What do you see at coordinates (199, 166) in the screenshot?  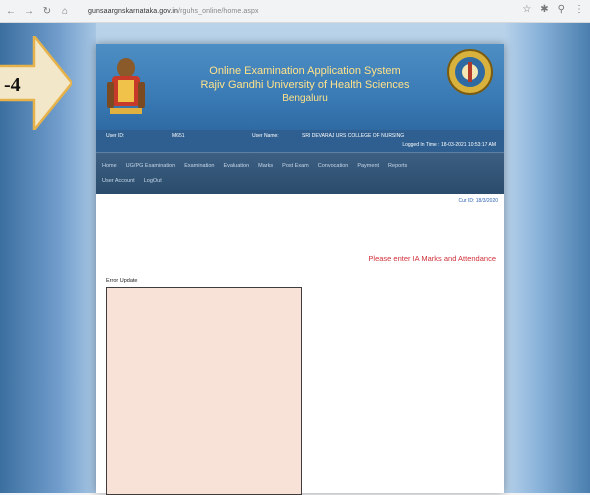 I see `menu-item-examination: Examination` at bounding box center [199, 166].